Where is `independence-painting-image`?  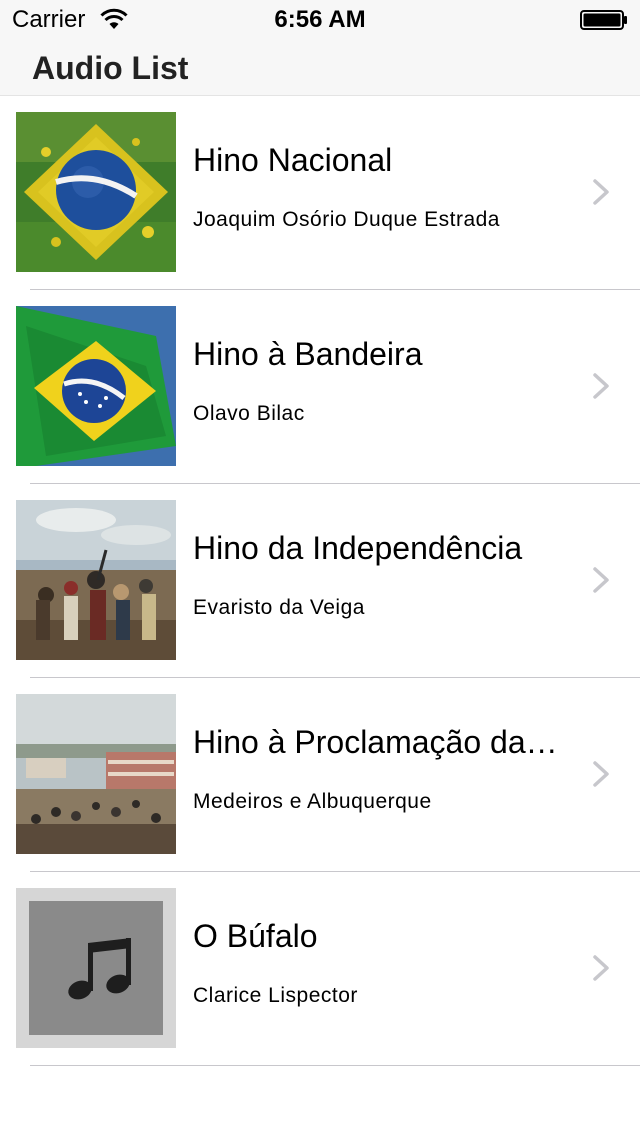
independence-painting-image is located at coordinates (96, 580).